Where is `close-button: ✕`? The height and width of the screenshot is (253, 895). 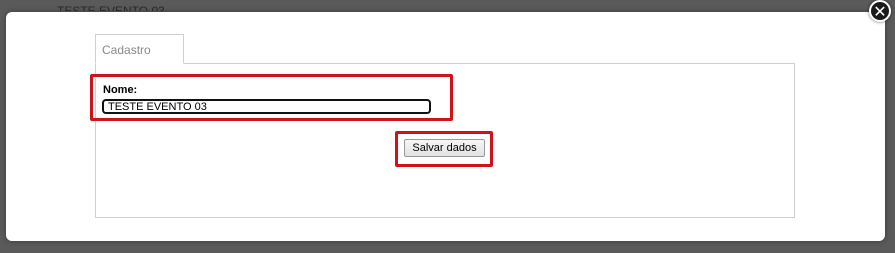 close-button: ✕ is located at coordinates (880, 11).